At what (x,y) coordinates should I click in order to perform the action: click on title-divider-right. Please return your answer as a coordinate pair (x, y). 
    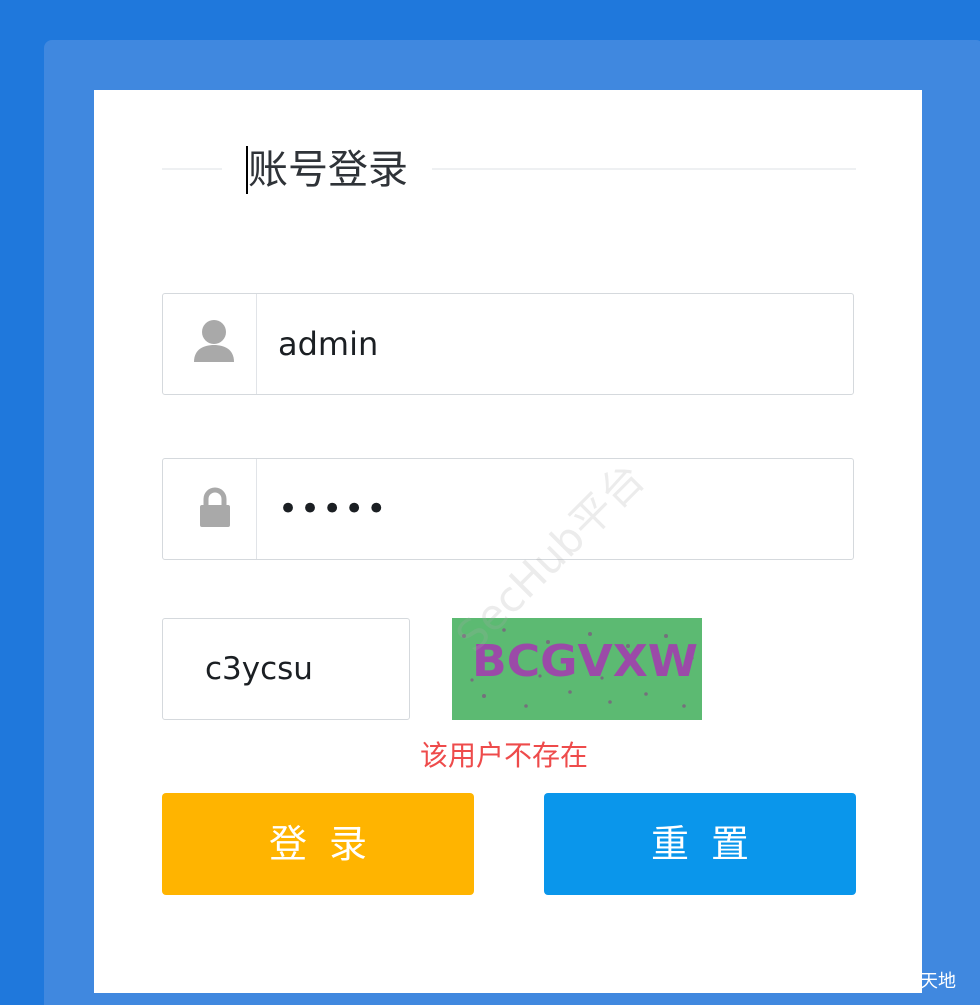
    Looking at the image, I should click on (644, 169).